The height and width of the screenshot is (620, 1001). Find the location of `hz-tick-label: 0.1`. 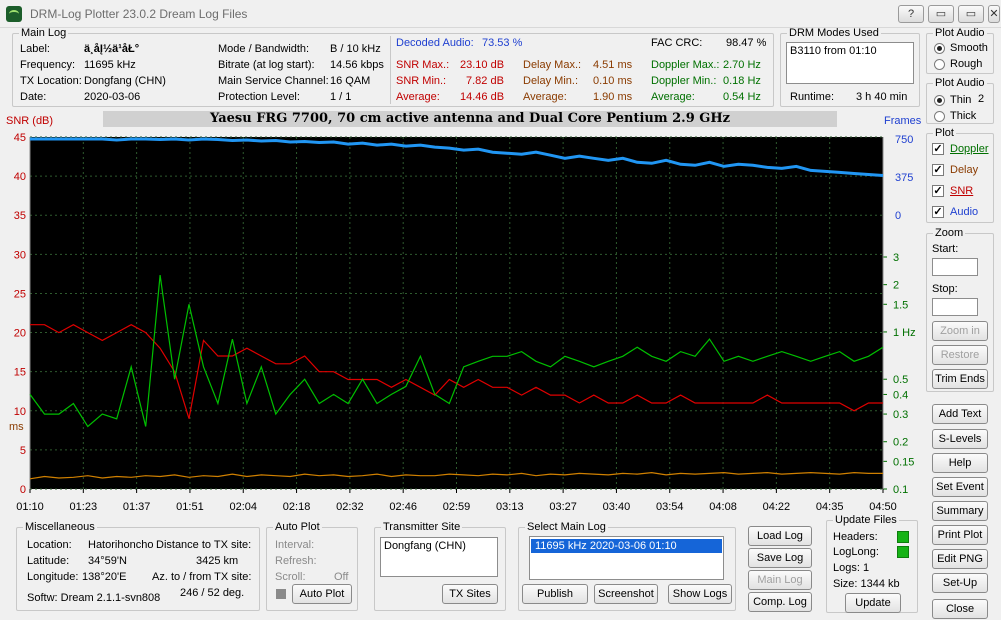

hz-tick-label: 0.1 is located at coordinates (900, 490).